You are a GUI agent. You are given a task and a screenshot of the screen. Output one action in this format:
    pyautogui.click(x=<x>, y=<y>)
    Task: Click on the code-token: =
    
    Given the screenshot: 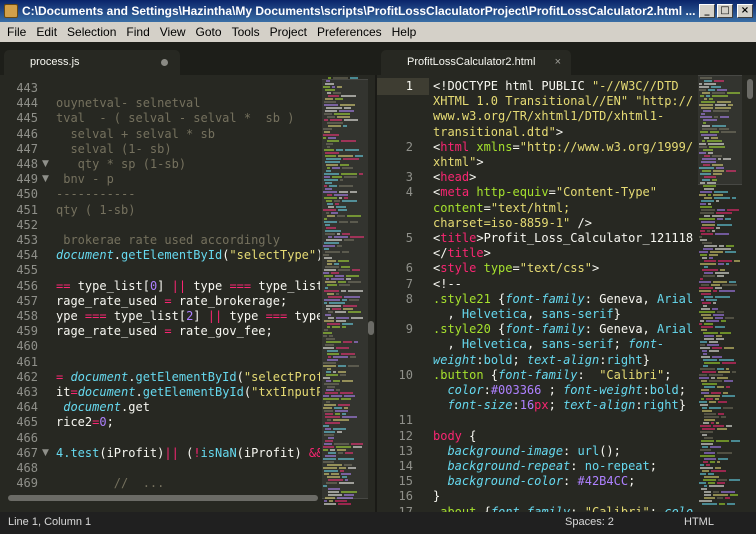 What is the action you would take?
    pyautogui.click(x=63, y=376)
    